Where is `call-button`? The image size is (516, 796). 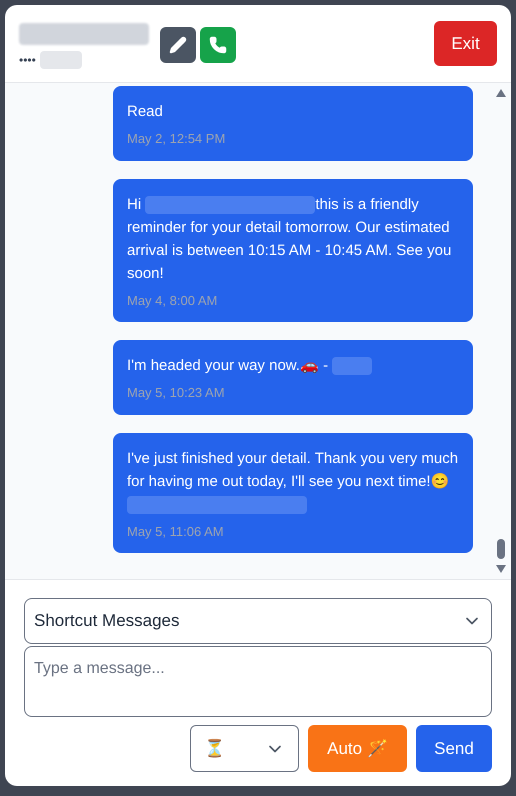 call-button is located at coordinates (218, 45).